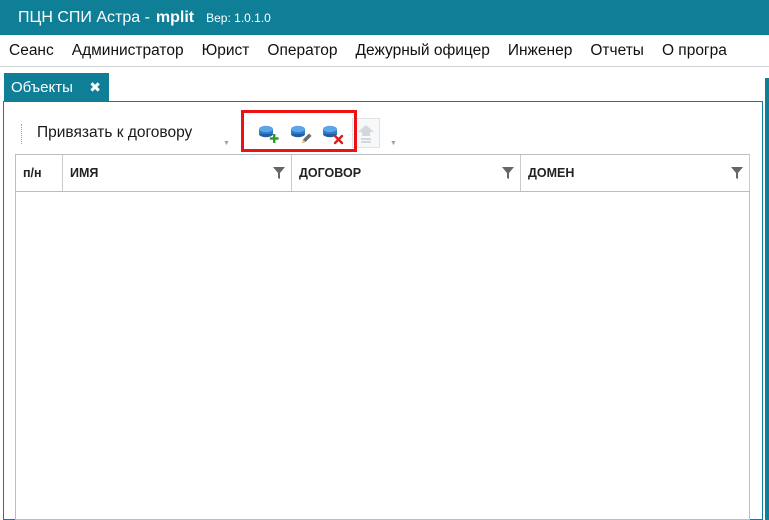  What do you see at coordinates (175, 17) in the screenshot?
I see `current-user: mplit` at bounding box center [175, 17].